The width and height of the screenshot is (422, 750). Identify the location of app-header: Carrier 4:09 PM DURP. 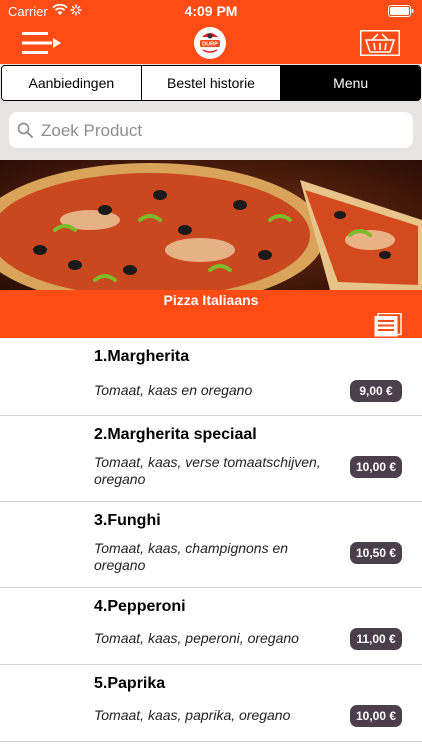
(211, 32).